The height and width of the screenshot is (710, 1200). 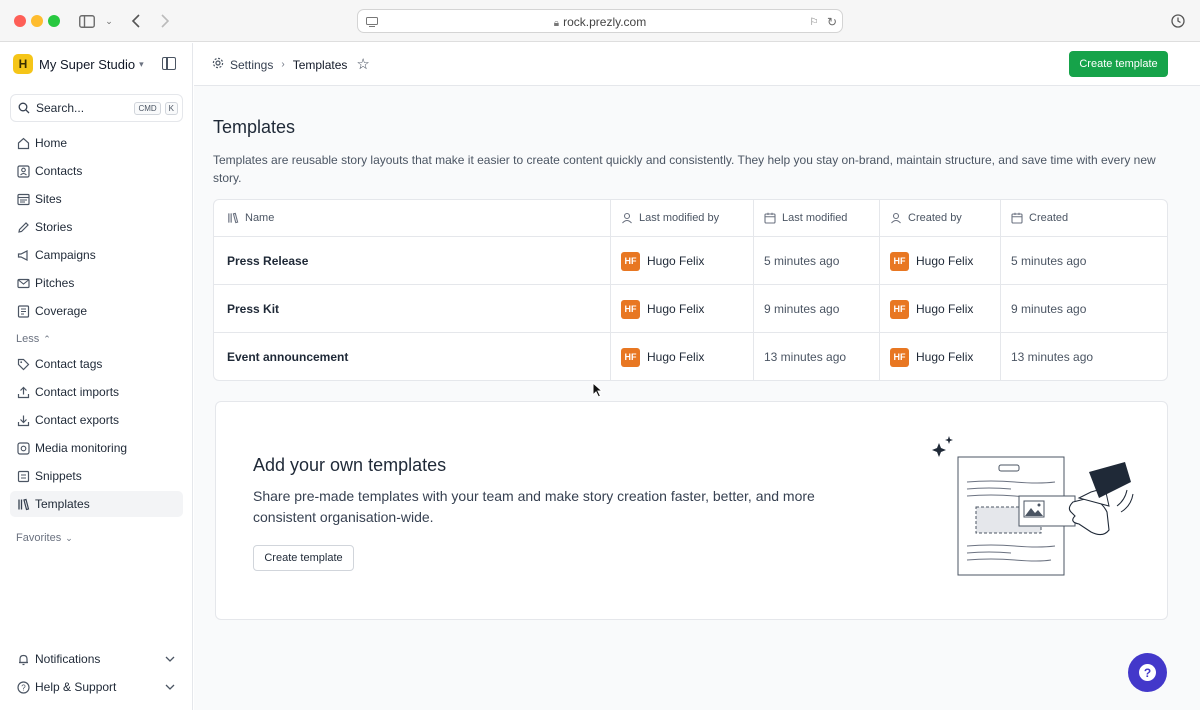 What do you see at coordinates (23, 143) in the screenshot?
I see `home-icon` at bounding box center [23, 143].